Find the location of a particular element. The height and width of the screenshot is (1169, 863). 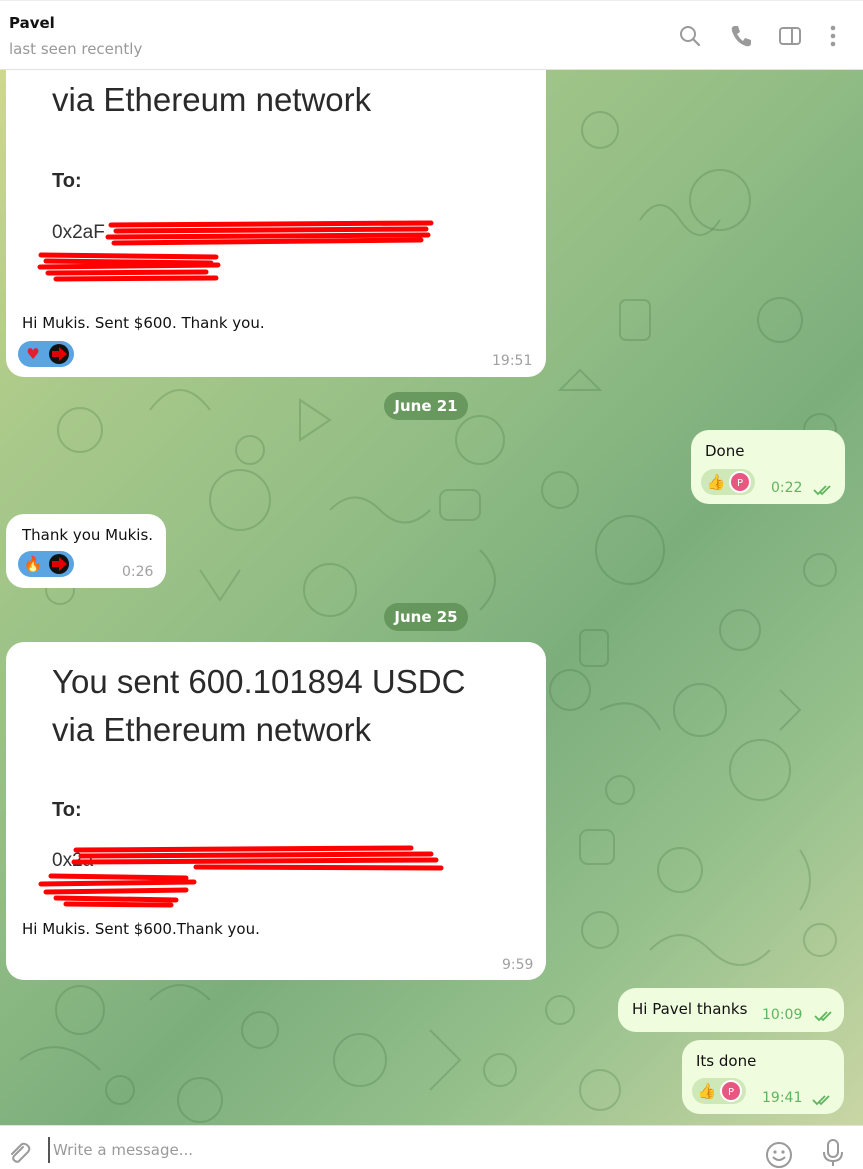

message-caption: Hi Mukis. Sent $600. Thank you. is located at coordinates (143, 323).